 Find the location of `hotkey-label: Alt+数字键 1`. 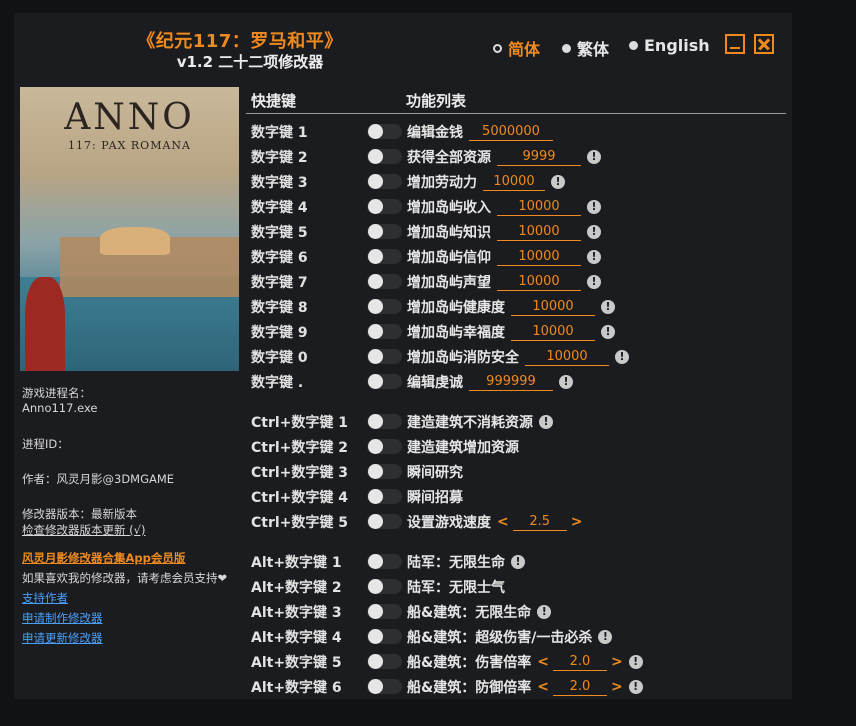

hotkey-label: Alt+数字键 1 is located at coordinates (296, 563).